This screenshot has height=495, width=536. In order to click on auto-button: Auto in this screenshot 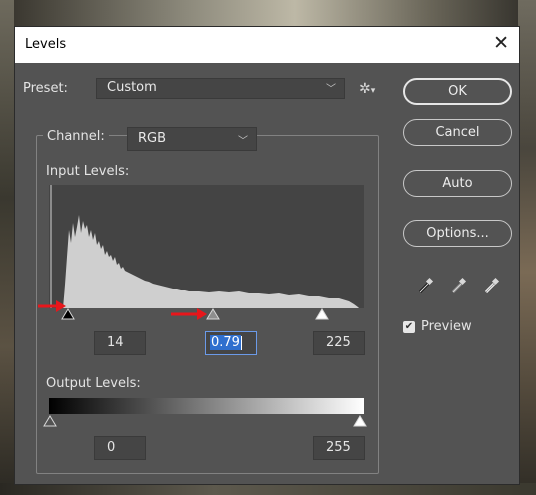, I will do `click(457, 183)`.